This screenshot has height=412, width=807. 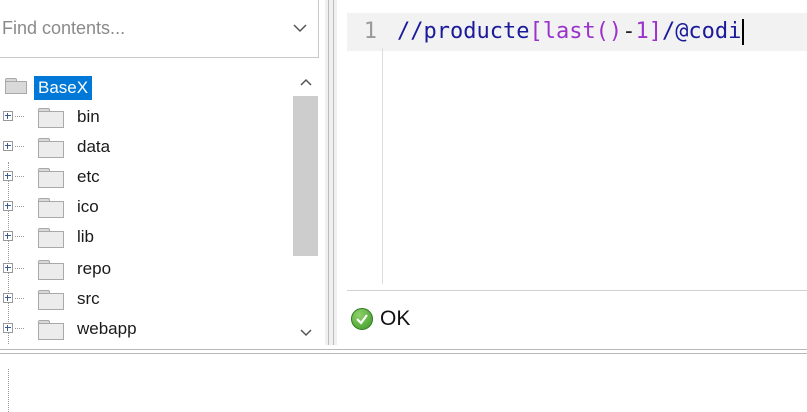 What do you see at coordinates (107, 328) in the screenshot?
I see `tree-item-label: webapp` at bounding box center [107, 328].